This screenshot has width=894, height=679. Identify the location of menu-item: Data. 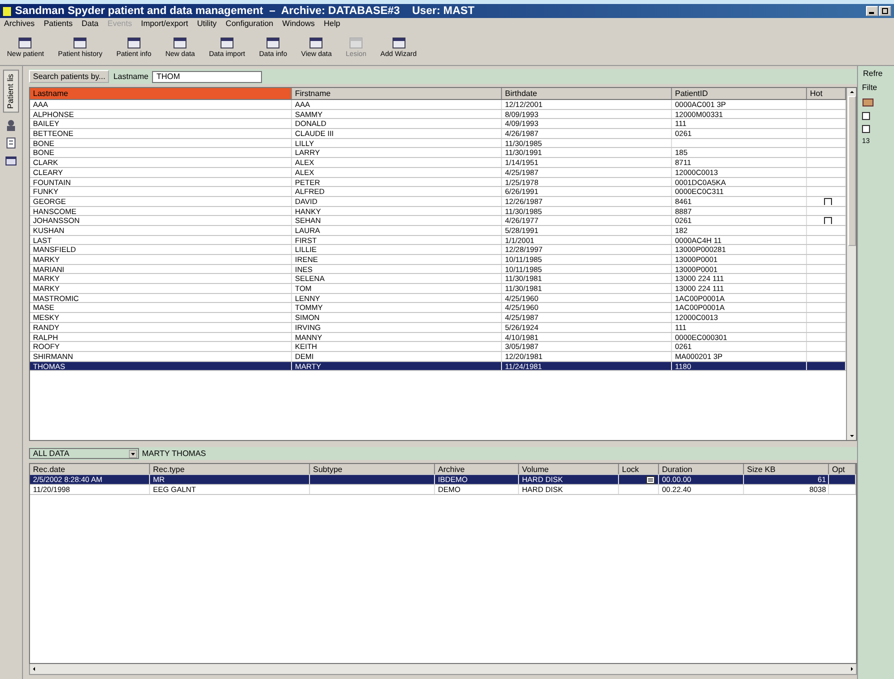
(90, 23).